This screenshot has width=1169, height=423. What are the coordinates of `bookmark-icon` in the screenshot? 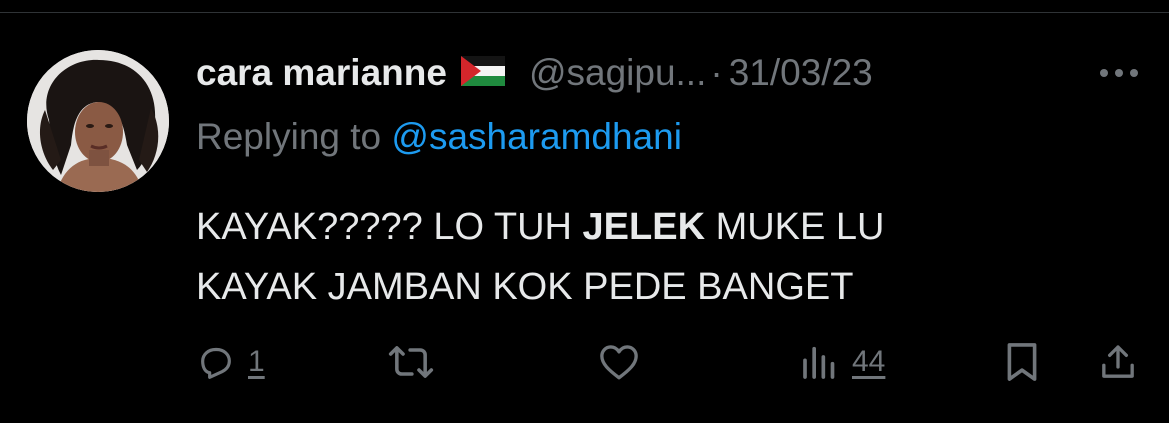 It's located at (1022, 362).